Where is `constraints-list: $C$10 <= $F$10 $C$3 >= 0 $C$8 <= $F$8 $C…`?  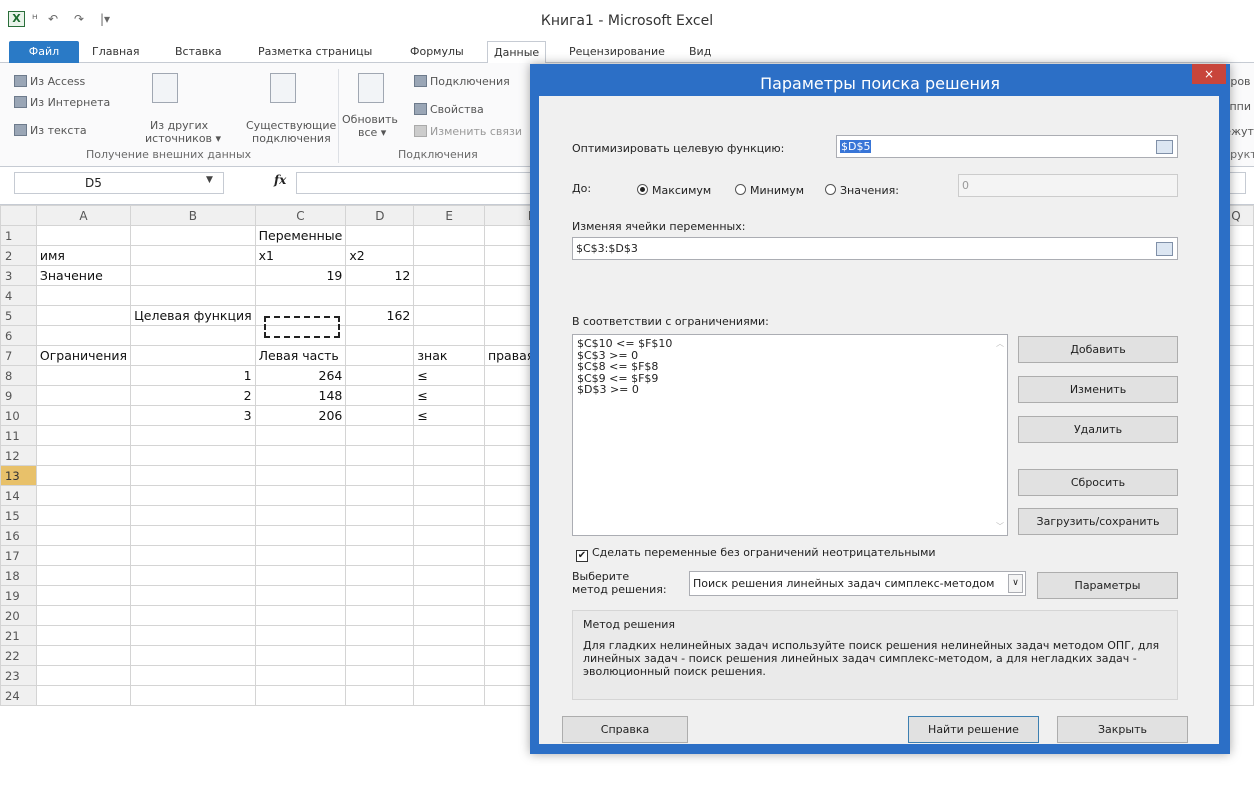 constraints-list: $C$10 <= $F$10 $C$3 >= 0 $C$8 <= $F$8 $C… is located at coordinates (790, 435).